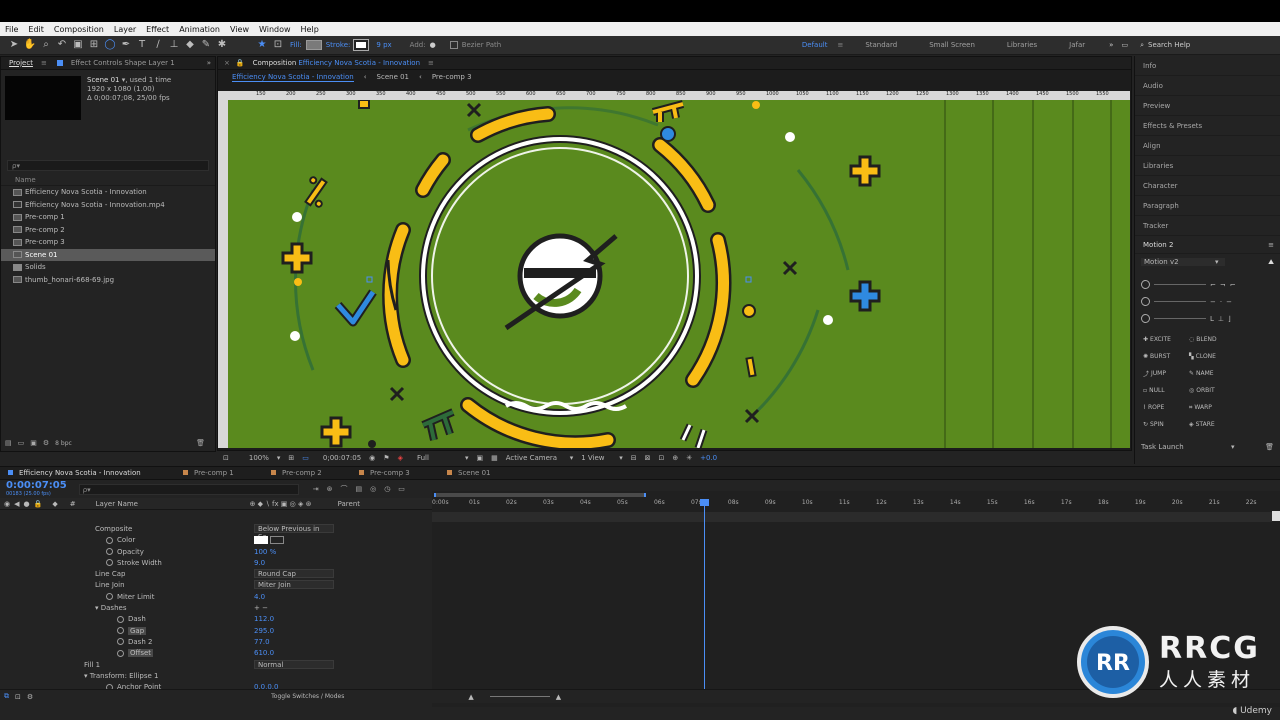 Image resolution: width=1280 pixels, height=720 pixels. I want to click on panel-libraries: Libraries, so click(1207, 166).